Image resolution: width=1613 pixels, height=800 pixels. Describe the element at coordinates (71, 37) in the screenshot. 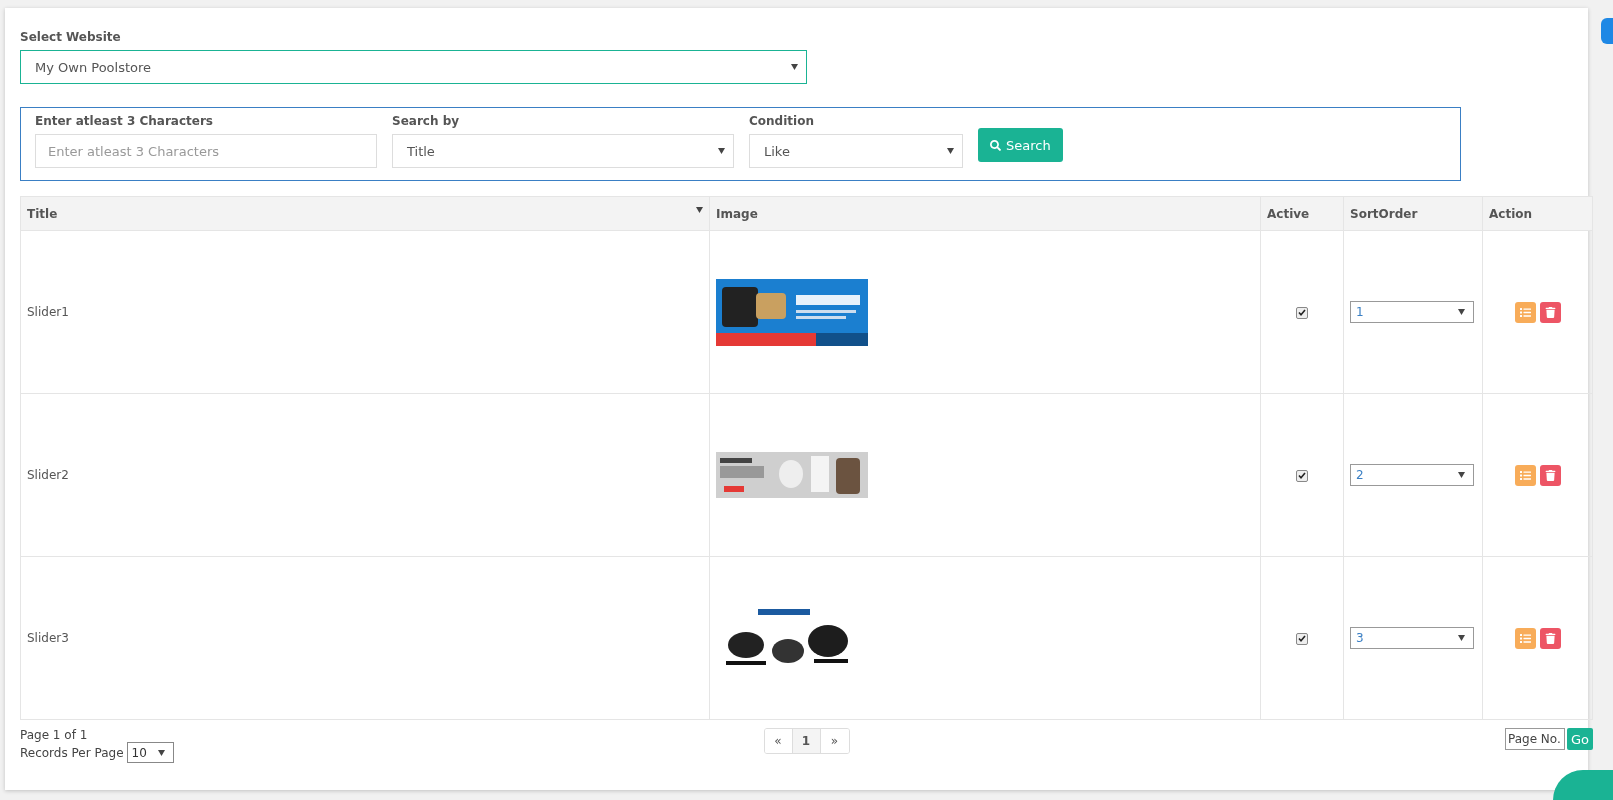

I see `field-label: Select Website` at that location.